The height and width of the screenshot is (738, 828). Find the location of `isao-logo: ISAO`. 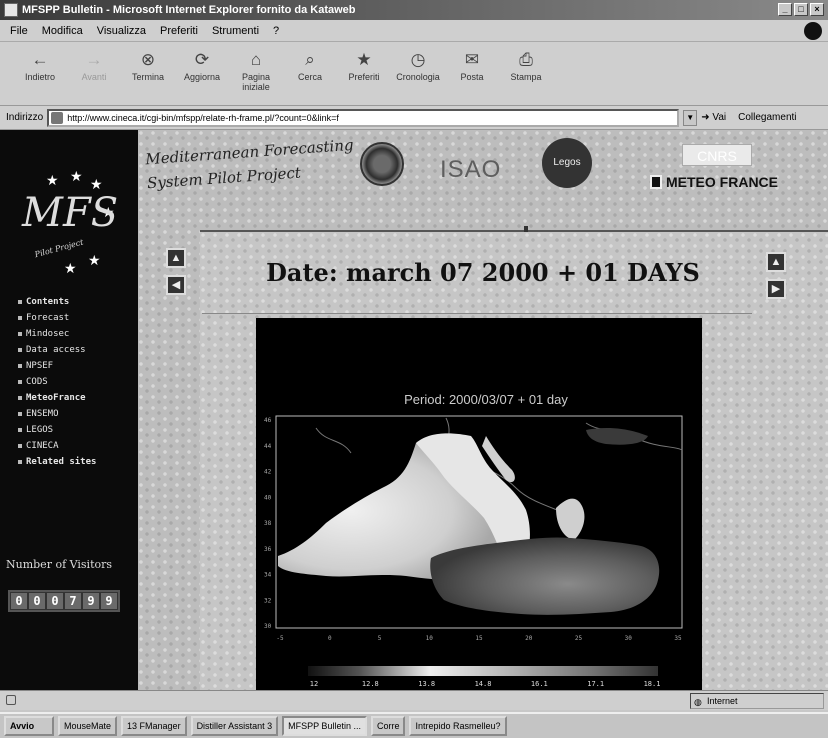

isao-logo: ISAO is located at coordinates (471, 169).